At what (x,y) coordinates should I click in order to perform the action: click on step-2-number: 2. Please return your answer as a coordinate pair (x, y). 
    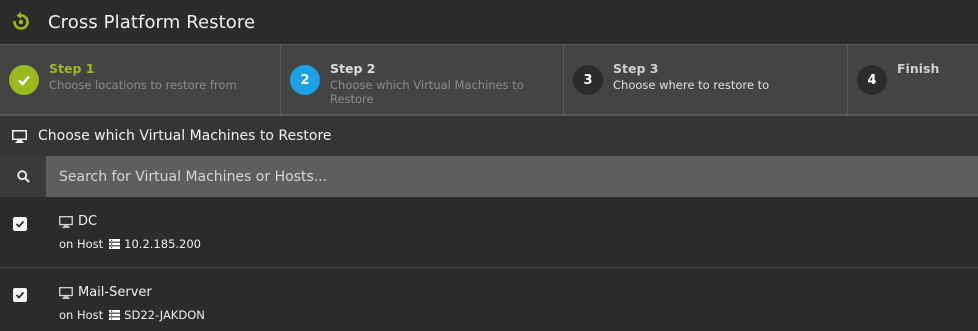
    Looking at the image, I should click on (305, 80).